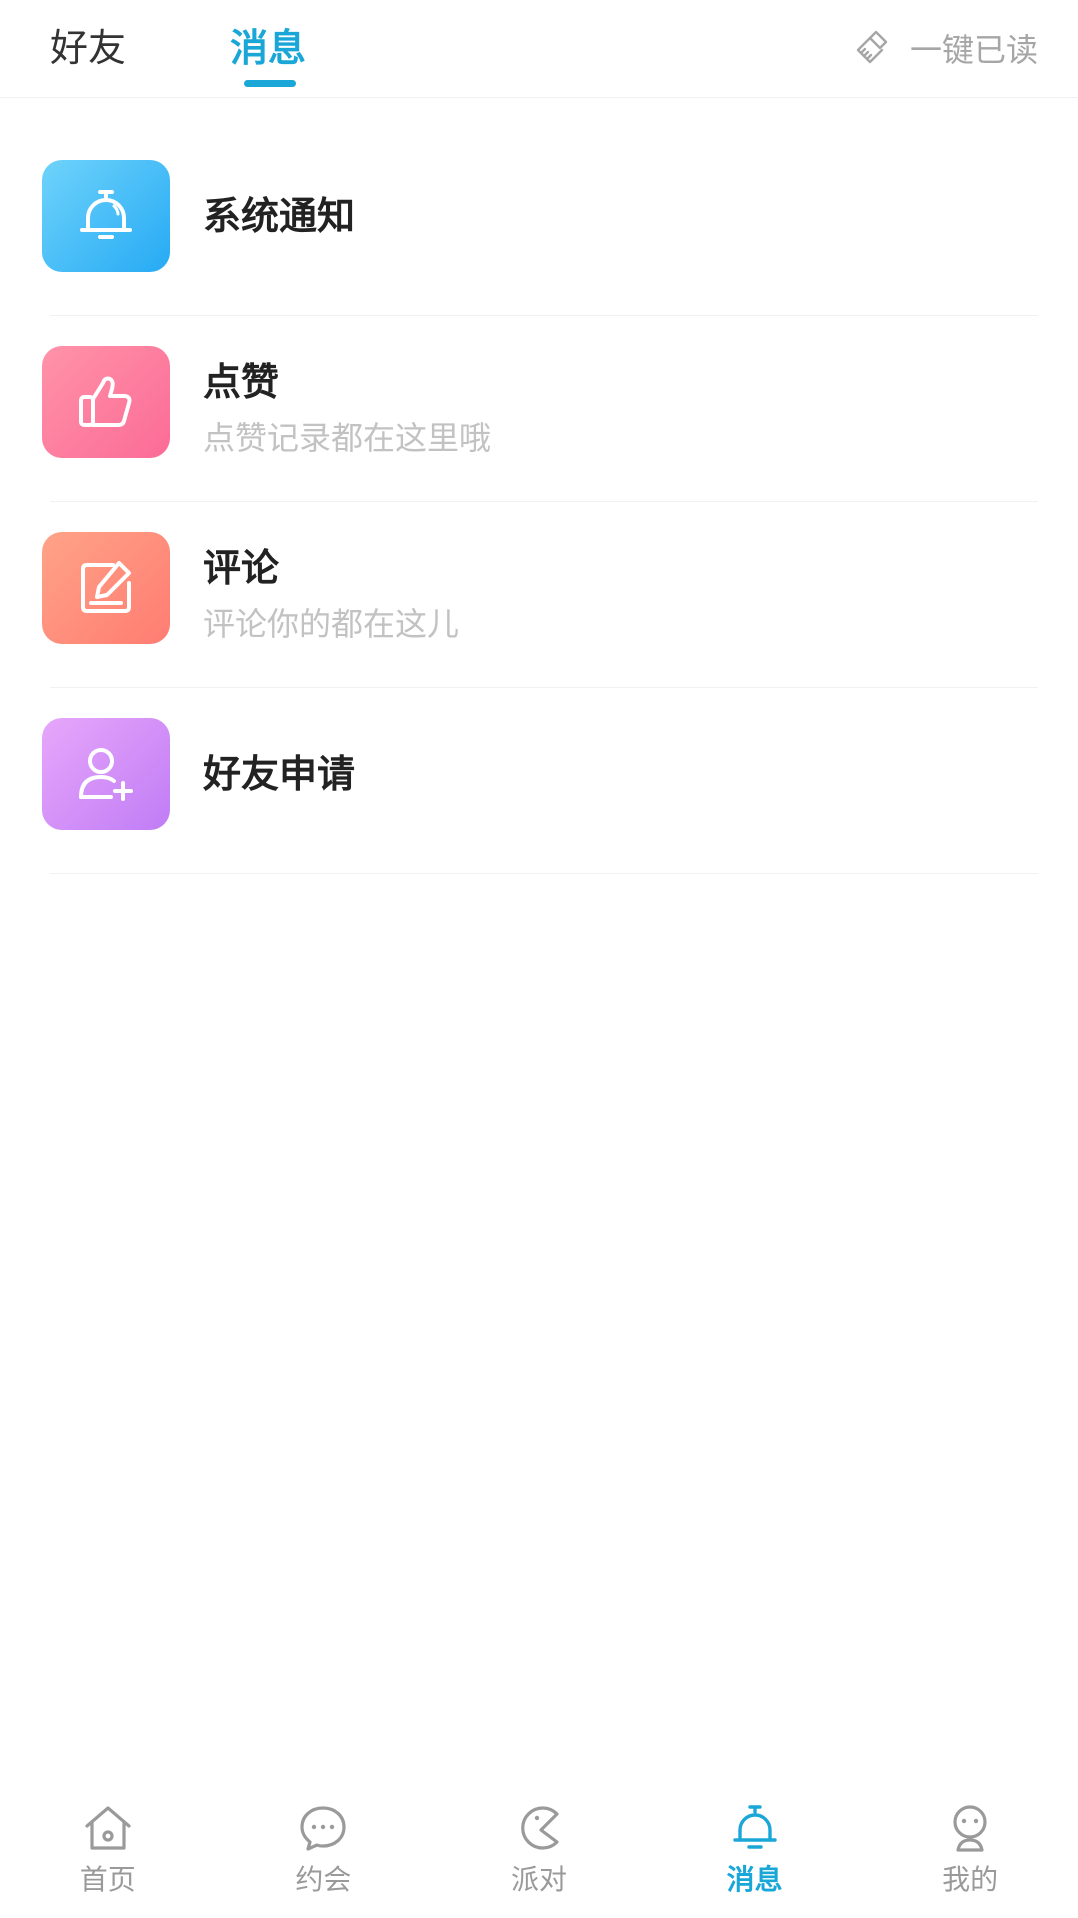  I want to click on edit-icon, so click(106, 587).